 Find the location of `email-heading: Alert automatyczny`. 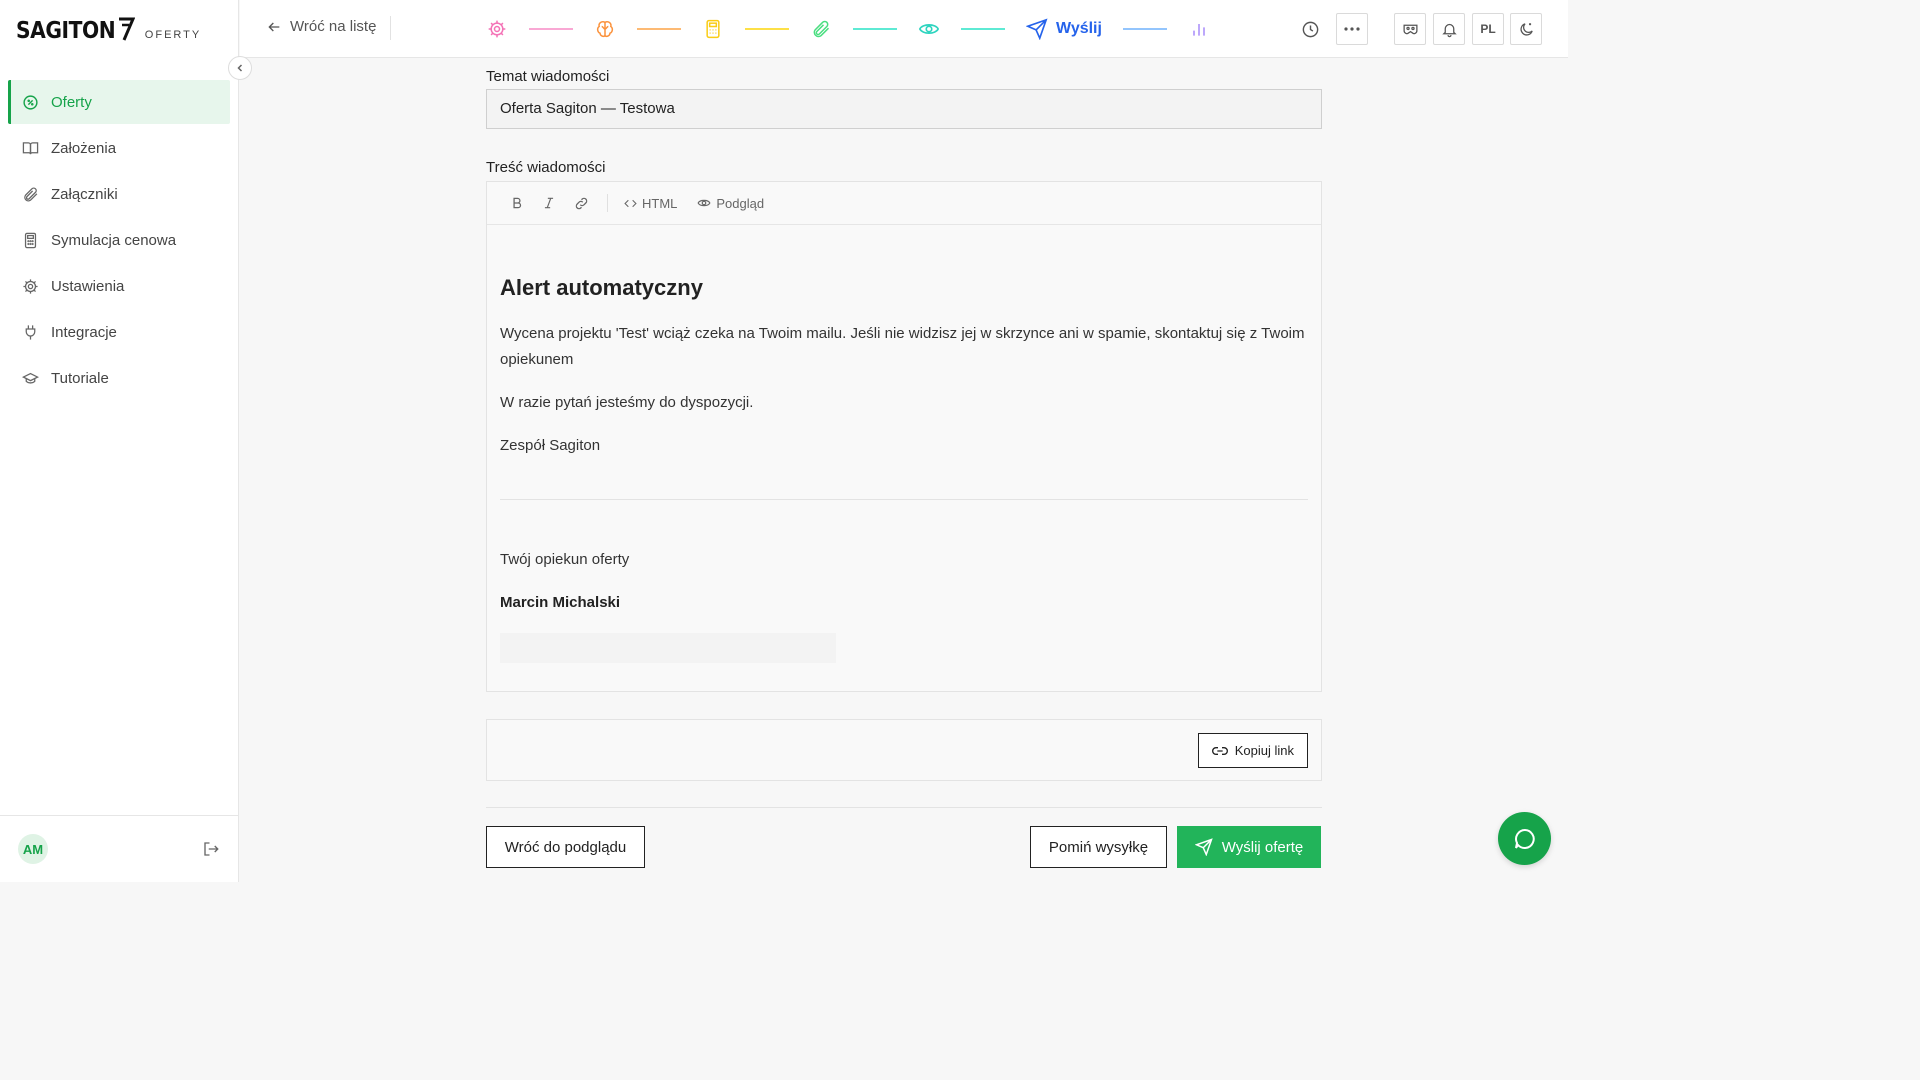

email-heading: Alert automatyczny is located at coordinates (601, 287).